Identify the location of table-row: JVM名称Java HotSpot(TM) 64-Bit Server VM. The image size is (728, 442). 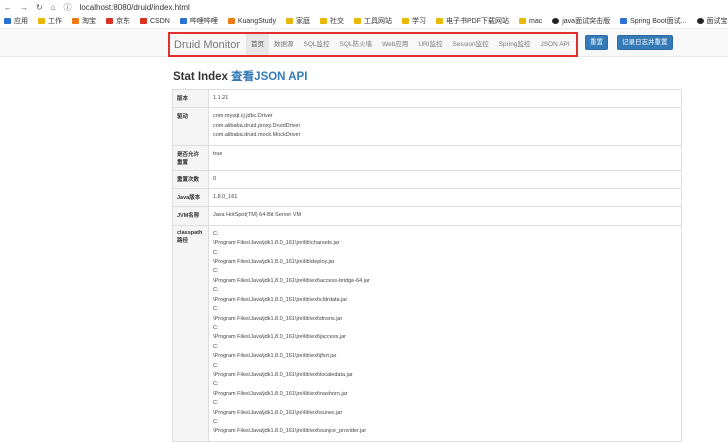
(427, 216).